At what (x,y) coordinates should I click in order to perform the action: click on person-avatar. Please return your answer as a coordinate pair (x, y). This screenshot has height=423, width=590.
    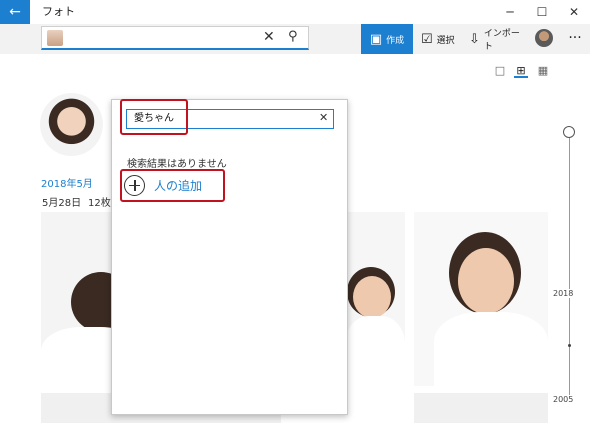
    Looking at the image, I should click on (71, 124).